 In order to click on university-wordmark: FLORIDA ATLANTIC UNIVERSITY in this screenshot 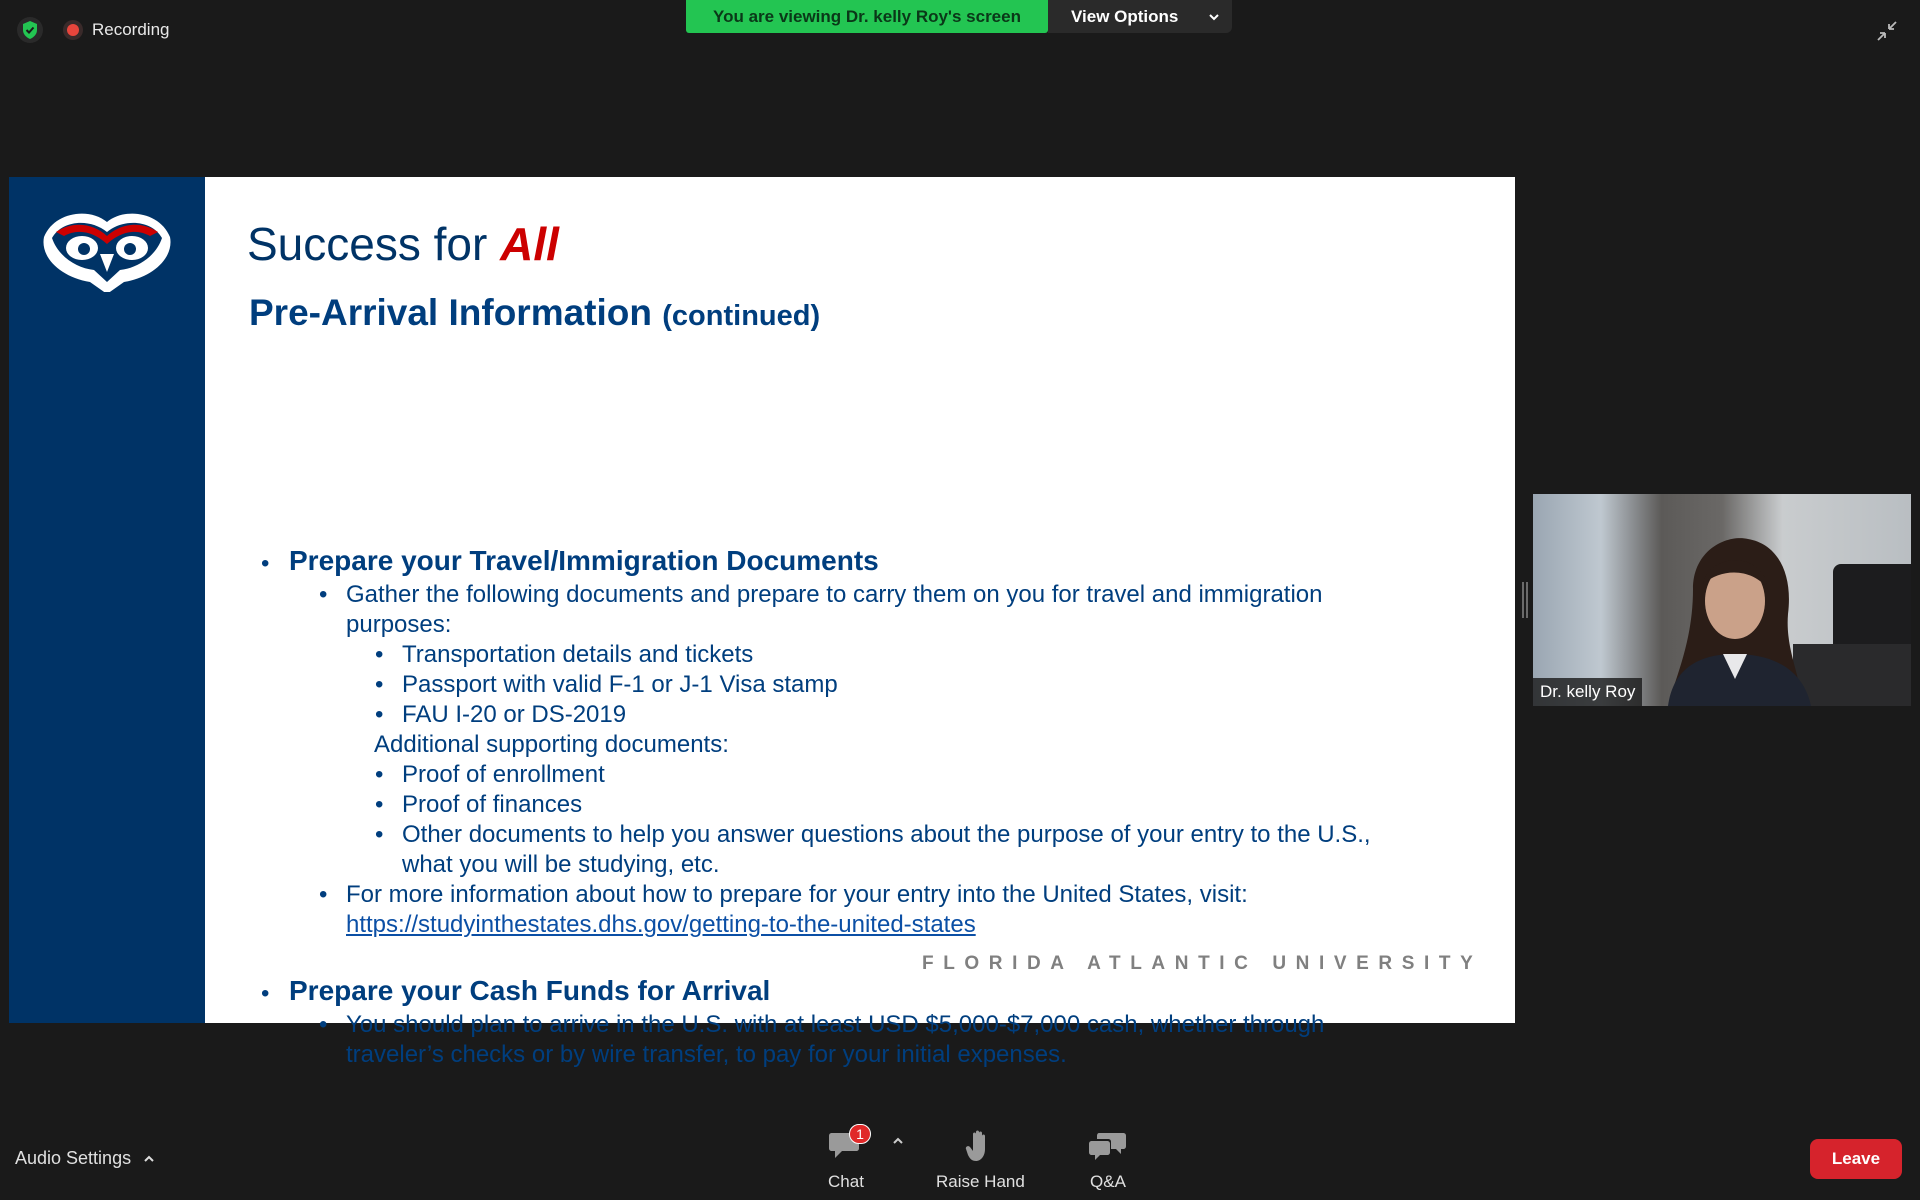, I will do `click(1202, 963)`.